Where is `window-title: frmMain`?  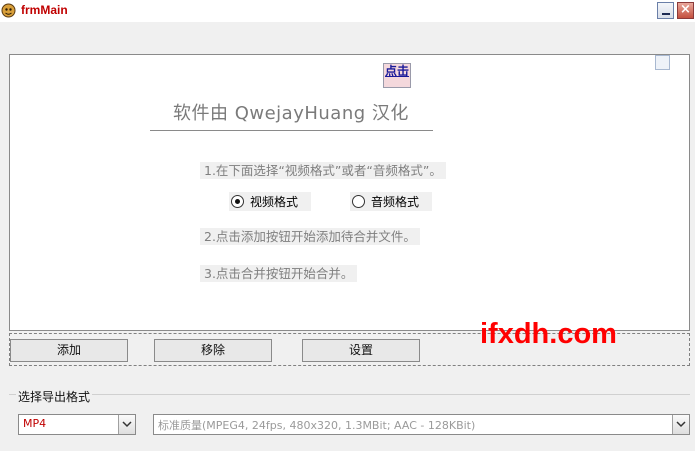 window-title: frmMain is located at coordinates (44, 10).